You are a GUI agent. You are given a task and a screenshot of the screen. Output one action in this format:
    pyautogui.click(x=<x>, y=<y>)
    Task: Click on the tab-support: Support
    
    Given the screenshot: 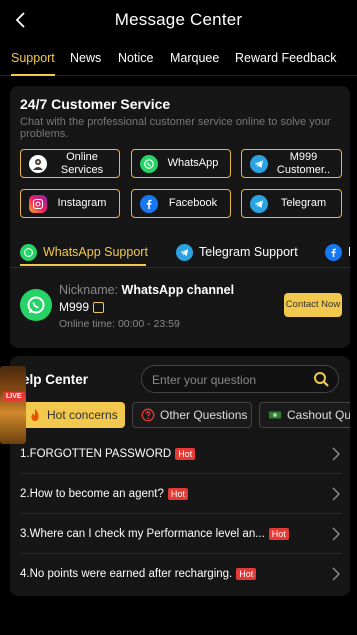 What is the action you would take?
    pyautogui.click(x=33, y=58)
    